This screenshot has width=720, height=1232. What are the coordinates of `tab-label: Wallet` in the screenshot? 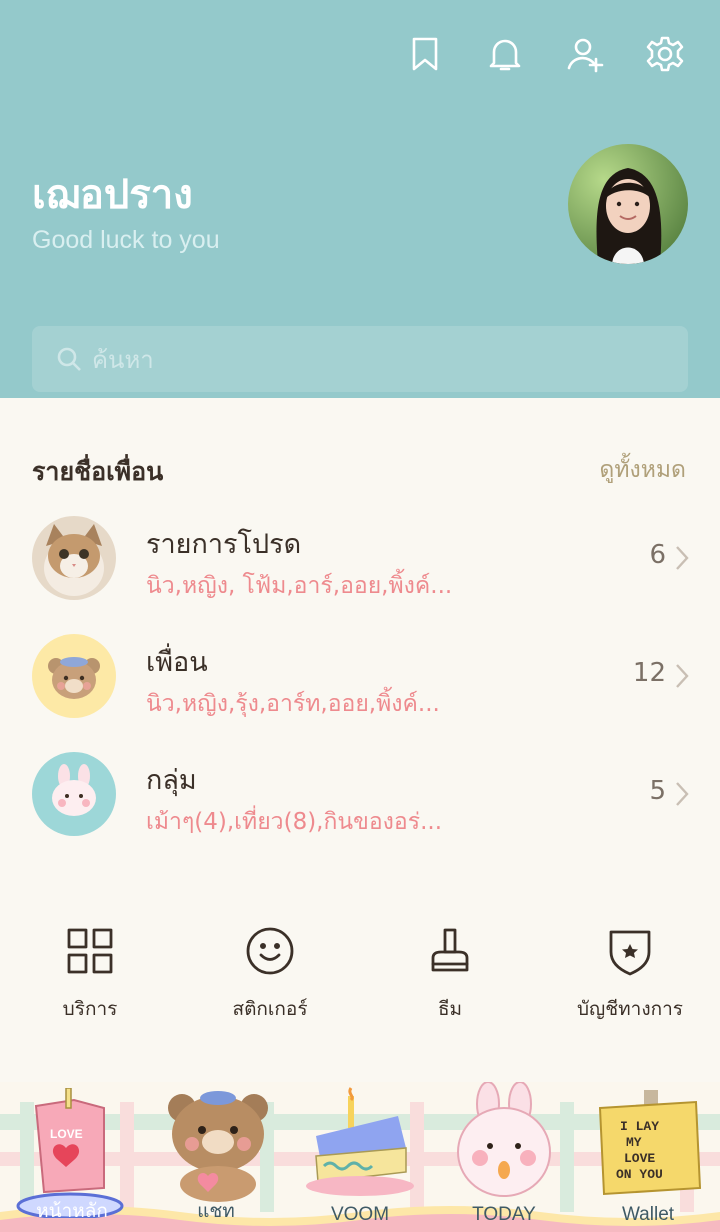 It's located at (648, 1214).